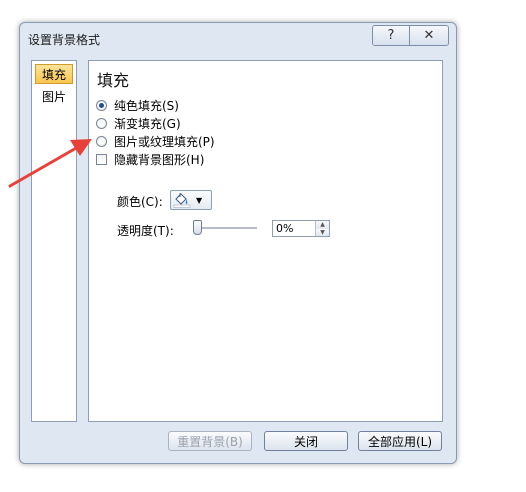 Image resolution: width=526 pixels, height=492 pixels. I want to click on hide-background-label: 隐藏背景图形(H), so click(159, 160).